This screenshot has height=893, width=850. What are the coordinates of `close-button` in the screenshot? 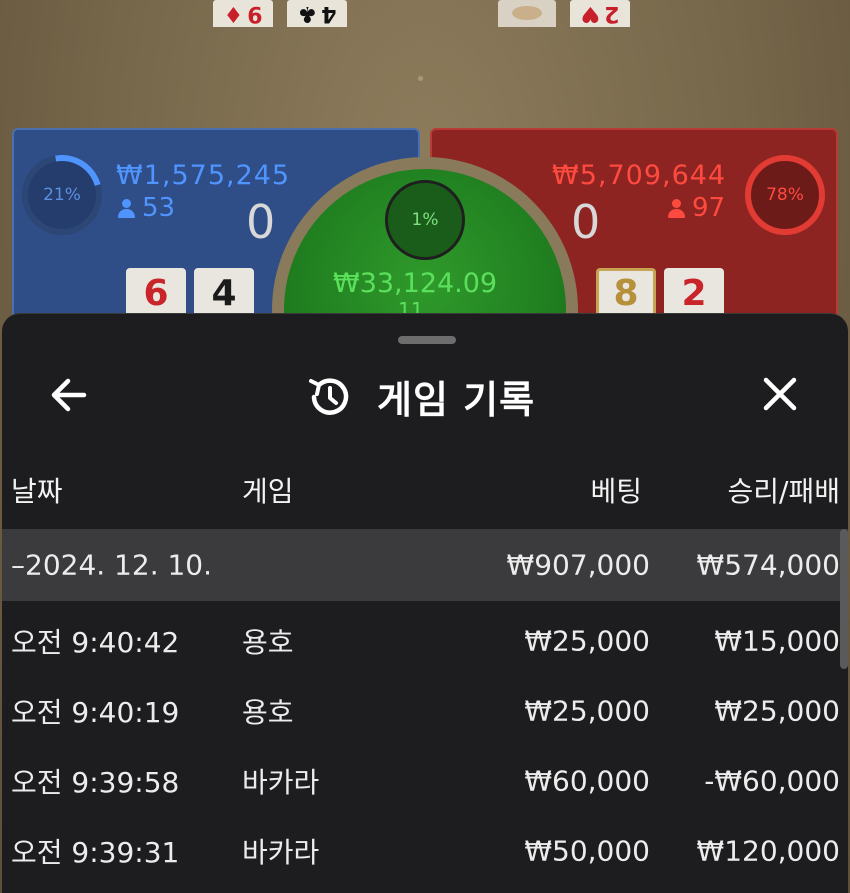 It's located at (780, 396).